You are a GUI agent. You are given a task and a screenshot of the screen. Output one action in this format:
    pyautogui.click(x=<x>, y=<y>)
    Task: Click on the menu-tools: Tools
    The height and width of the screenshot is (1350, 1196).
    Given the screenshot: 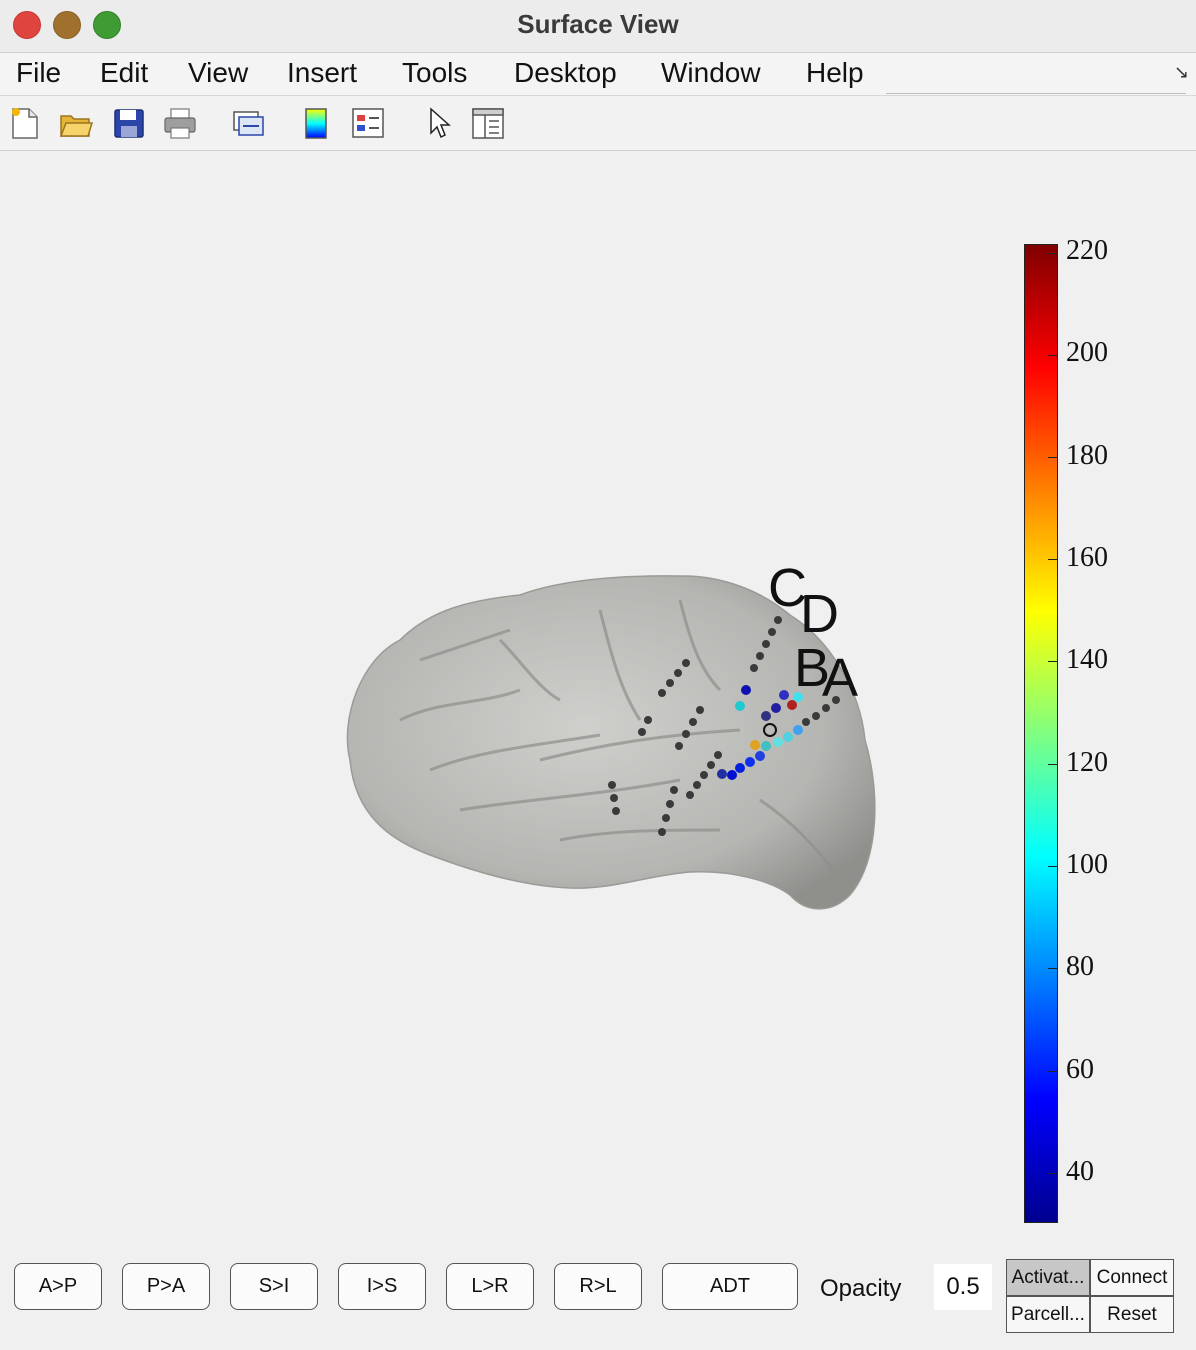 What is the action you would take?
    pyautogui.click(x=434, y=73)
    